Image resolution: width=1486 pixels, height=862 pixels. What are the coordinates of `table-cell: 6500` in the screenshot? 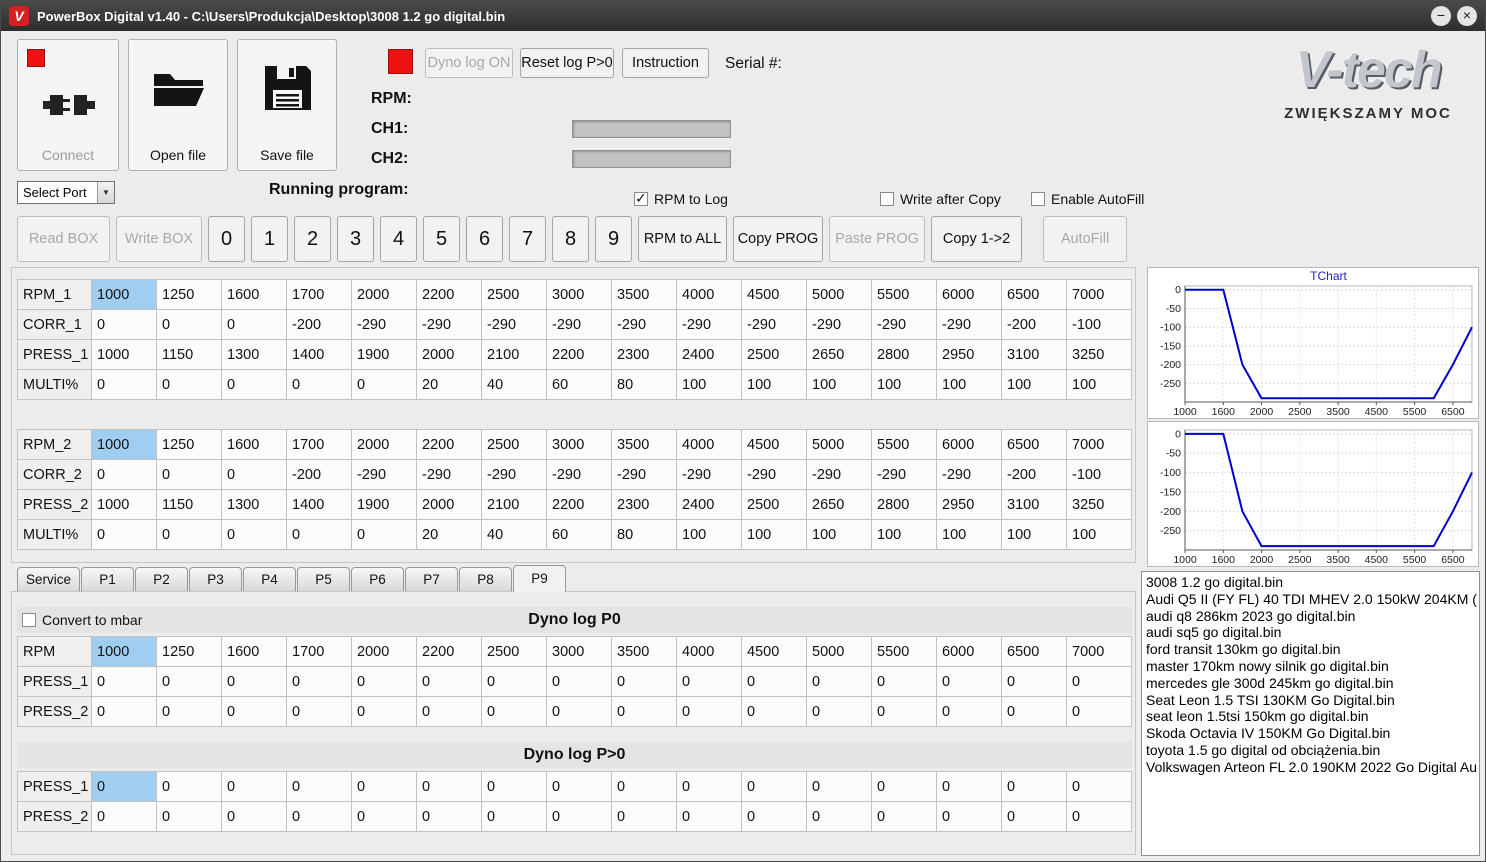 It's located at (1034, 294).